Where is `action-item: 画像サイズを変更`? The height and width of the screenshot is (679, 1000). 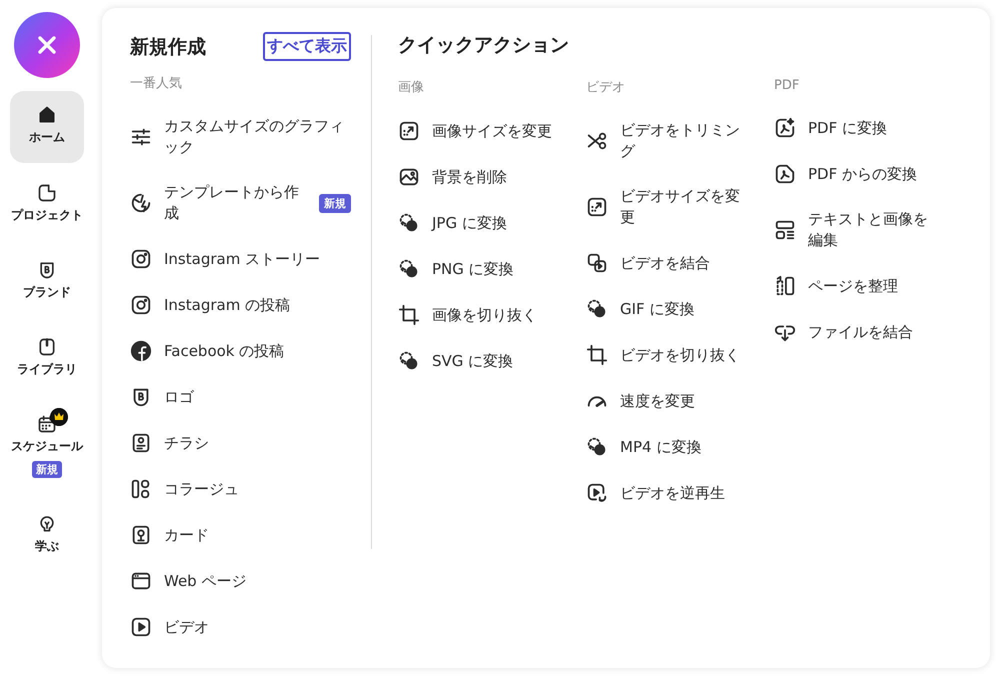 action-item: 画像サイズを変更 is located at coordinates (492, 131).